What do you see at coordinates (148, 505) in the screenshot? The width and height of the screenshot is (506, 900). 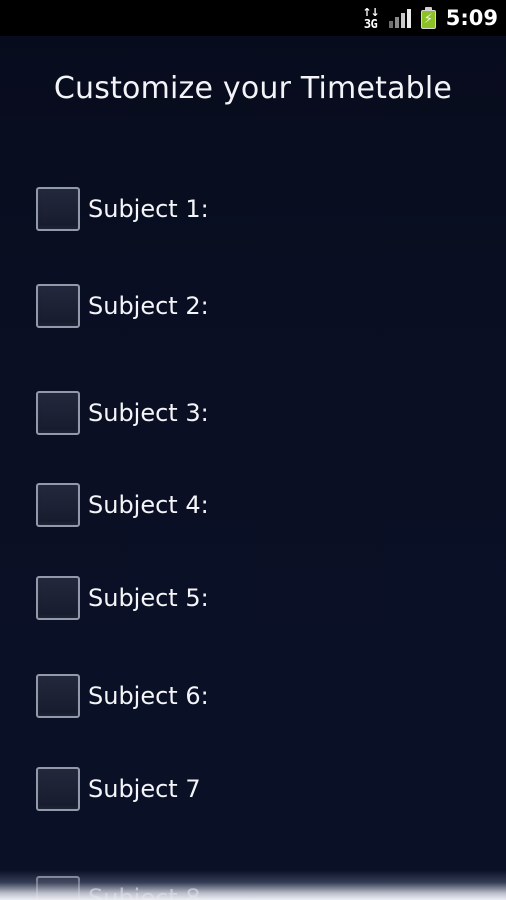 I see `subject-label-4: Subject 4:` at bounding box center [148, 505].